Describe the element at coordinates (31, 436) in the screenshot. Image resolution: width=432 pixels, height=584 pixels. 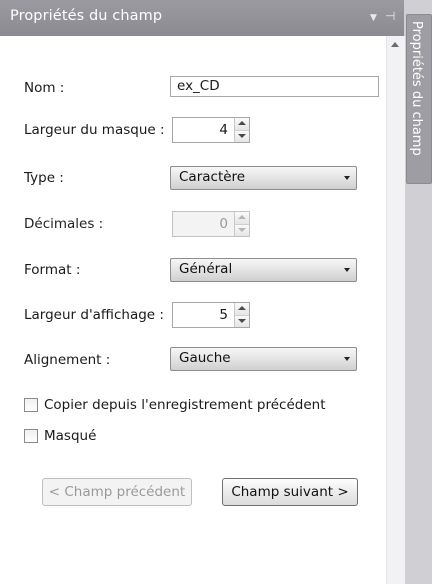
I see `hidden-checkbox` at that location.